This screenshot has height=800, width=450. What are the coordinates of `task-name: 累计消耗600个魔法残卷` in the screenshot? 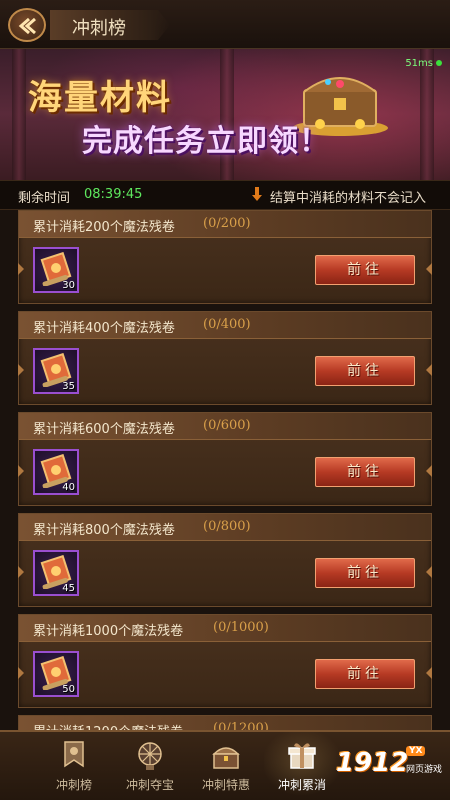 It's located at (104, 429).